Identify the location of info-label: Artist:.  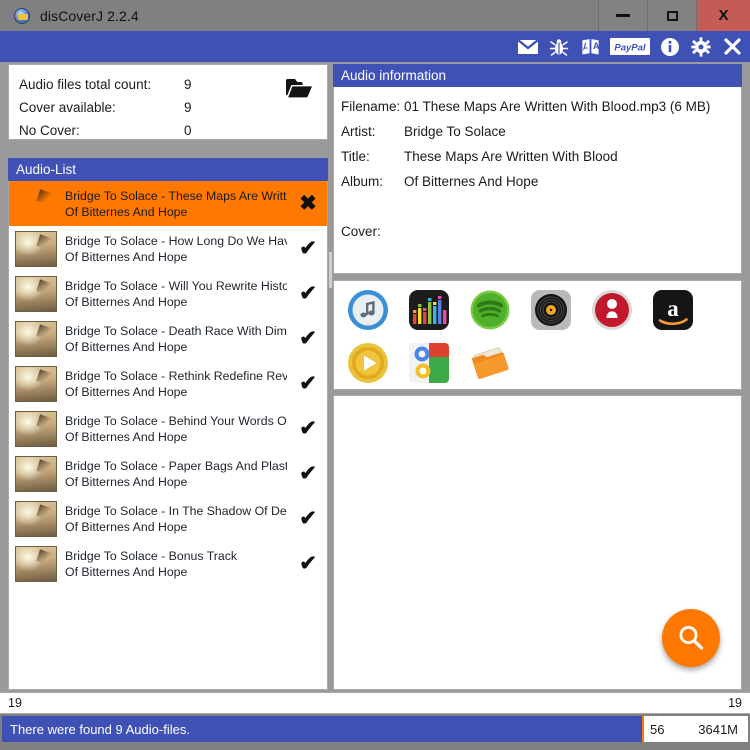
(358, 131).